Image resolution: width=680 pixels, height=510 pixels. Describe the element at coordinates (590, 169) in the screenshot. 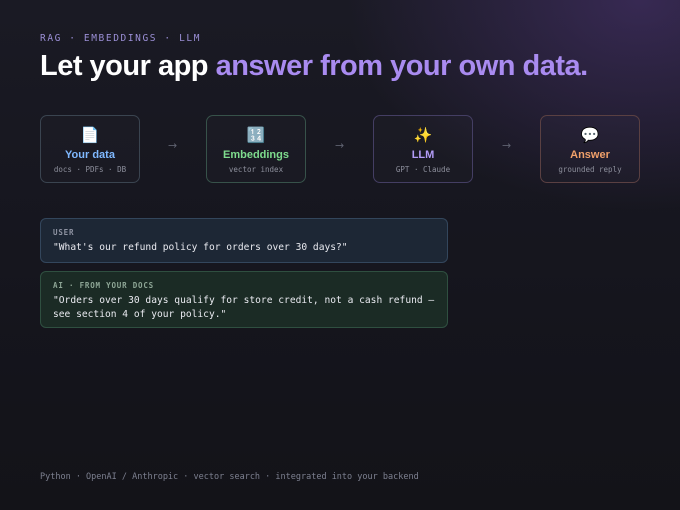

I see `step-subtitle: grounded reply` at that location.